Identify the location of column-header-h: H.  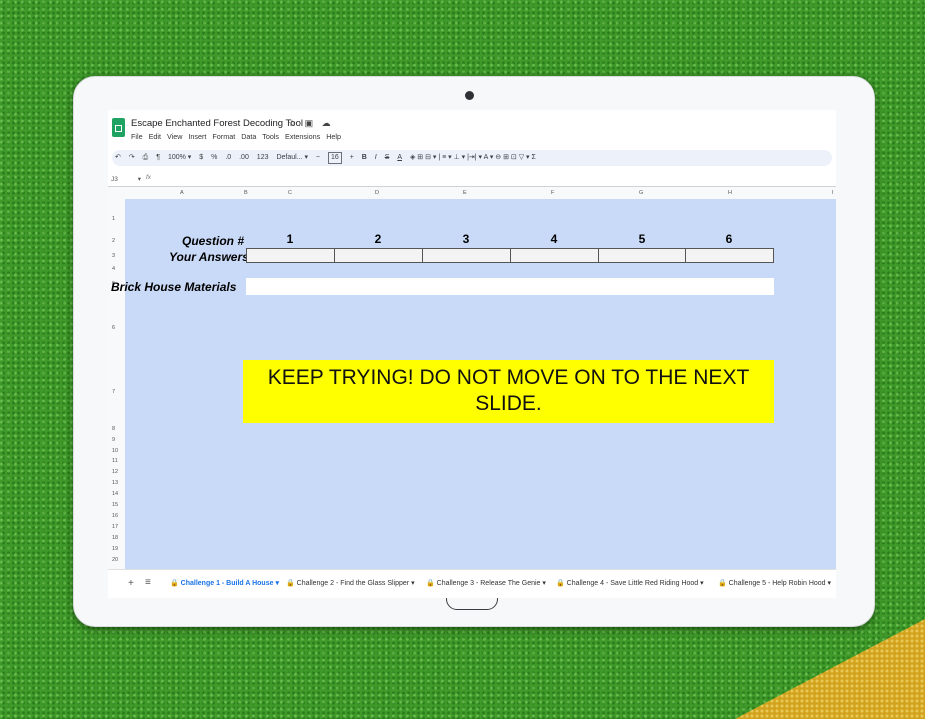
(730, 193).